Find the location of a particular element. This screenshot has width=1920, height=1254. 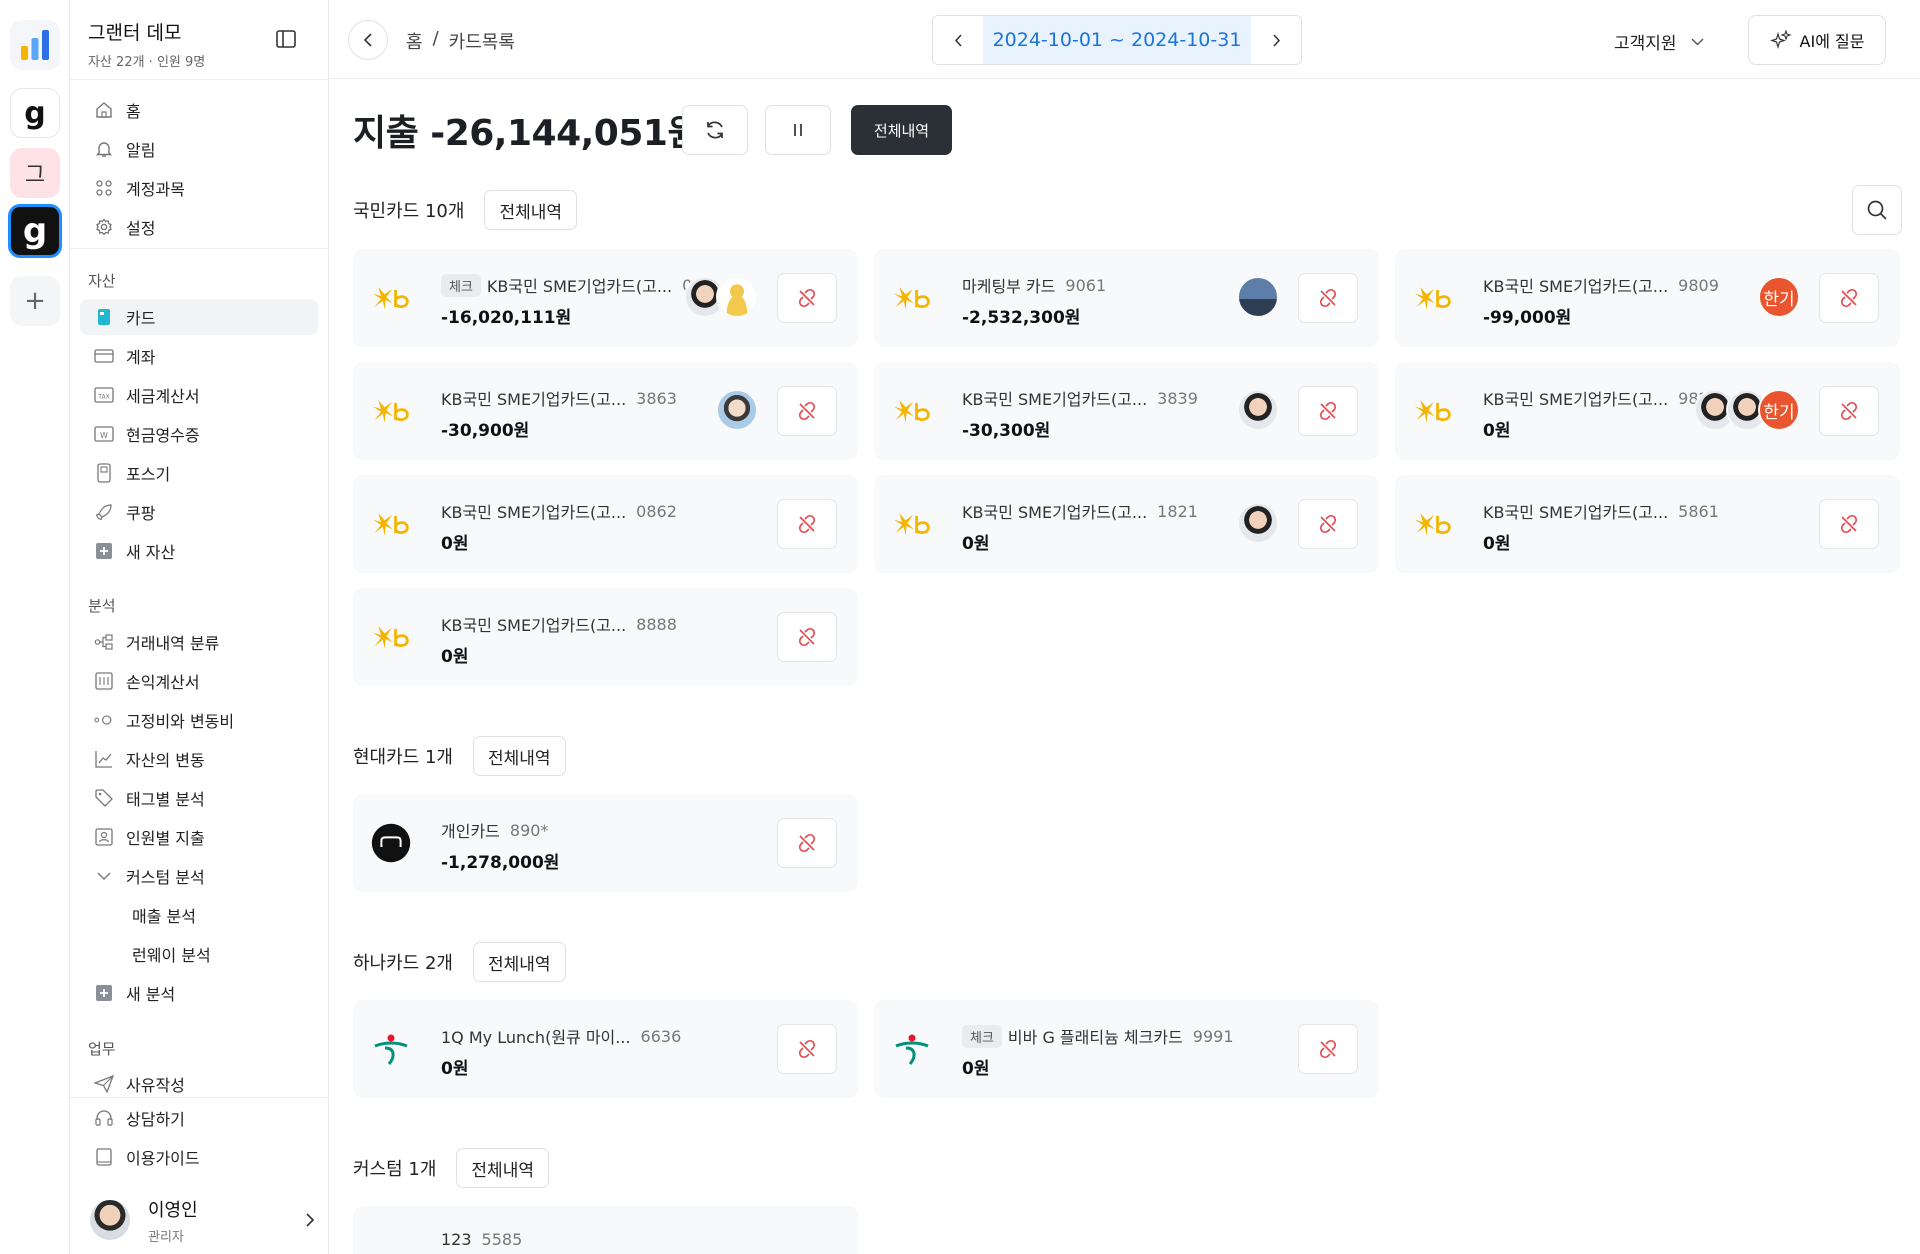

bank-icon is located at coordinates (104, 356).